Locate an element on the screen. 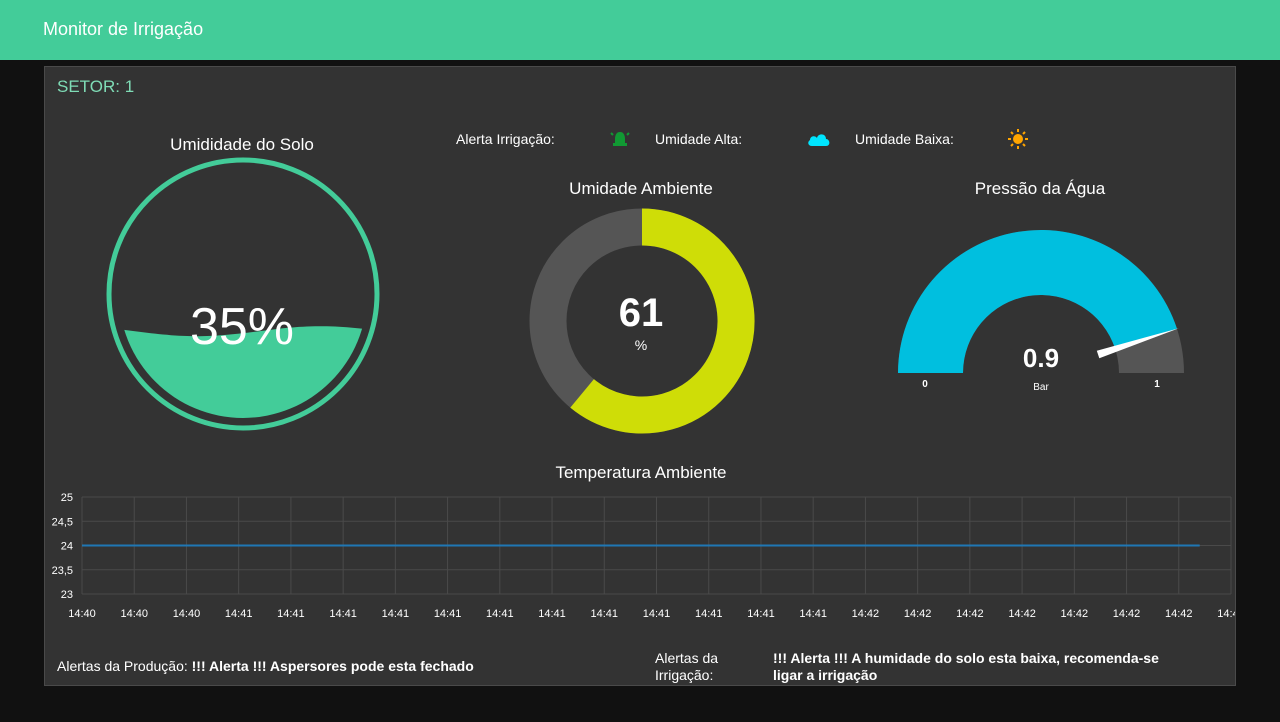 Image resolution: width=1280 pixels, height=722 pixels. y-tick-label: 23 is located at coordinates (67, 595).